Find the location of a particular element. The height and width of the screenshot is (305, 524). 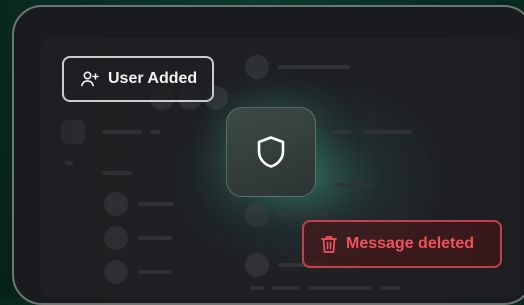

user-added-label: User Added is located at coordinates (153, 78).